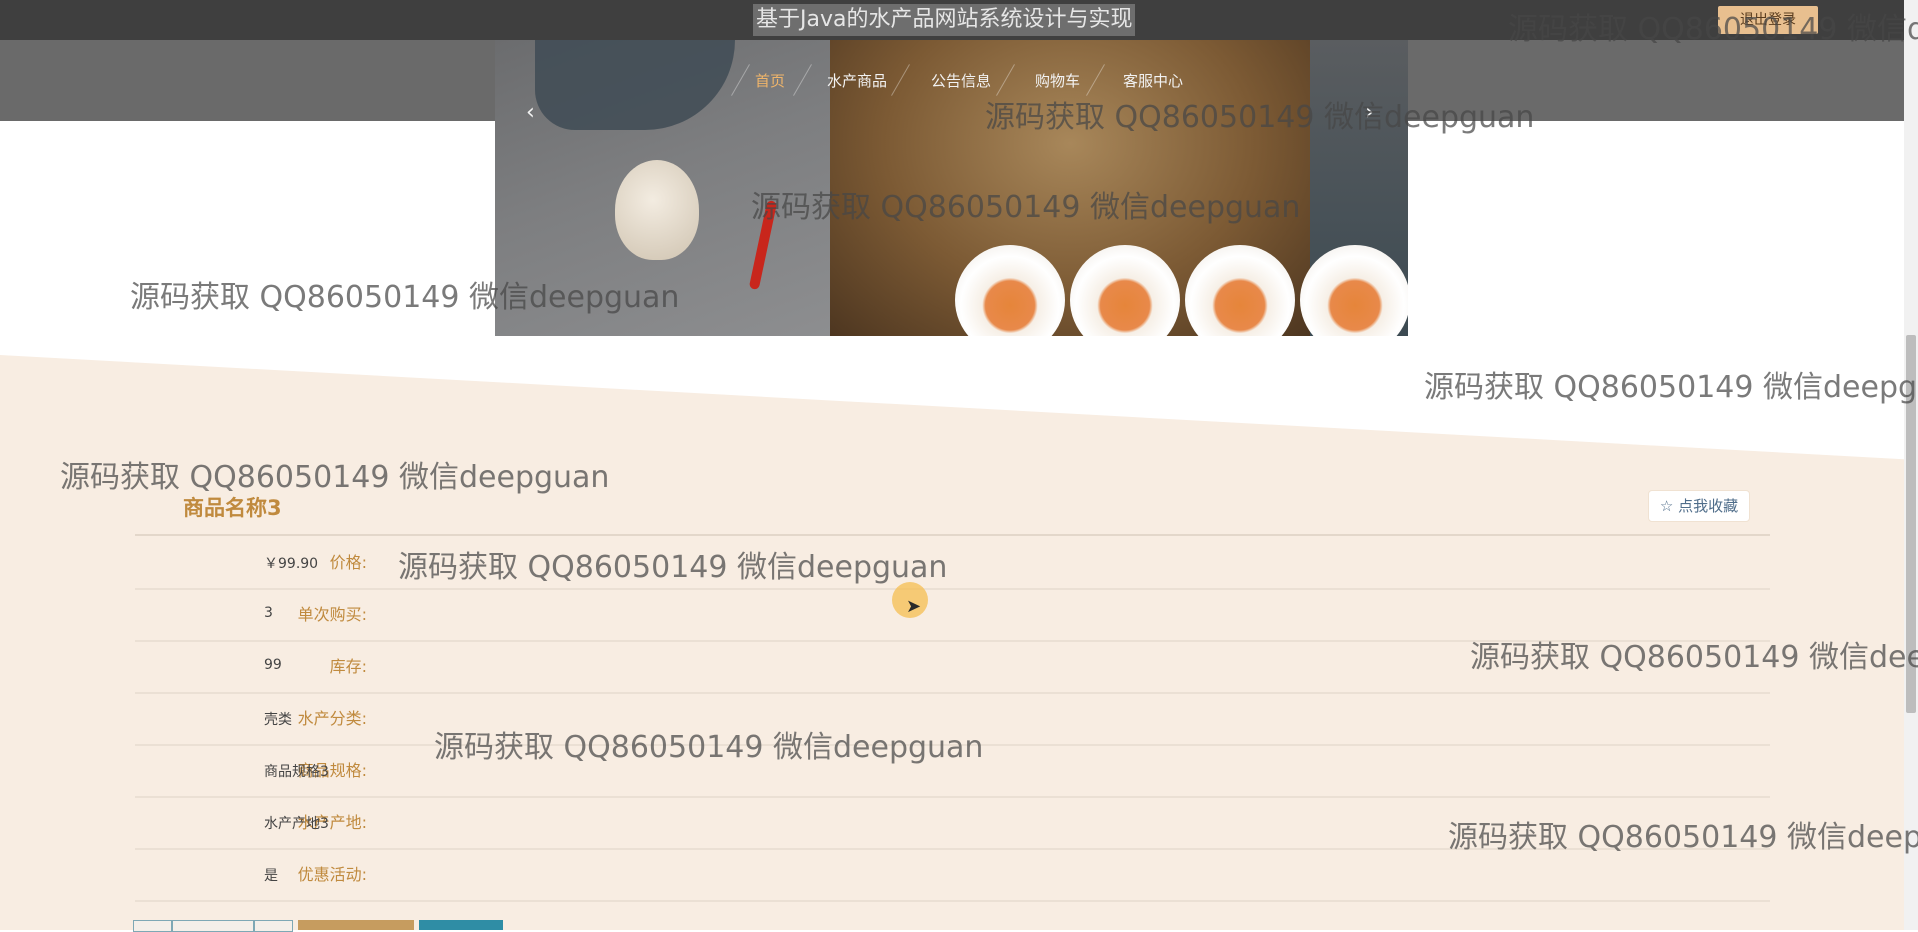 The image size is (1918, 932). I want to click on nav-item-home: 首页, so click(770, 80).